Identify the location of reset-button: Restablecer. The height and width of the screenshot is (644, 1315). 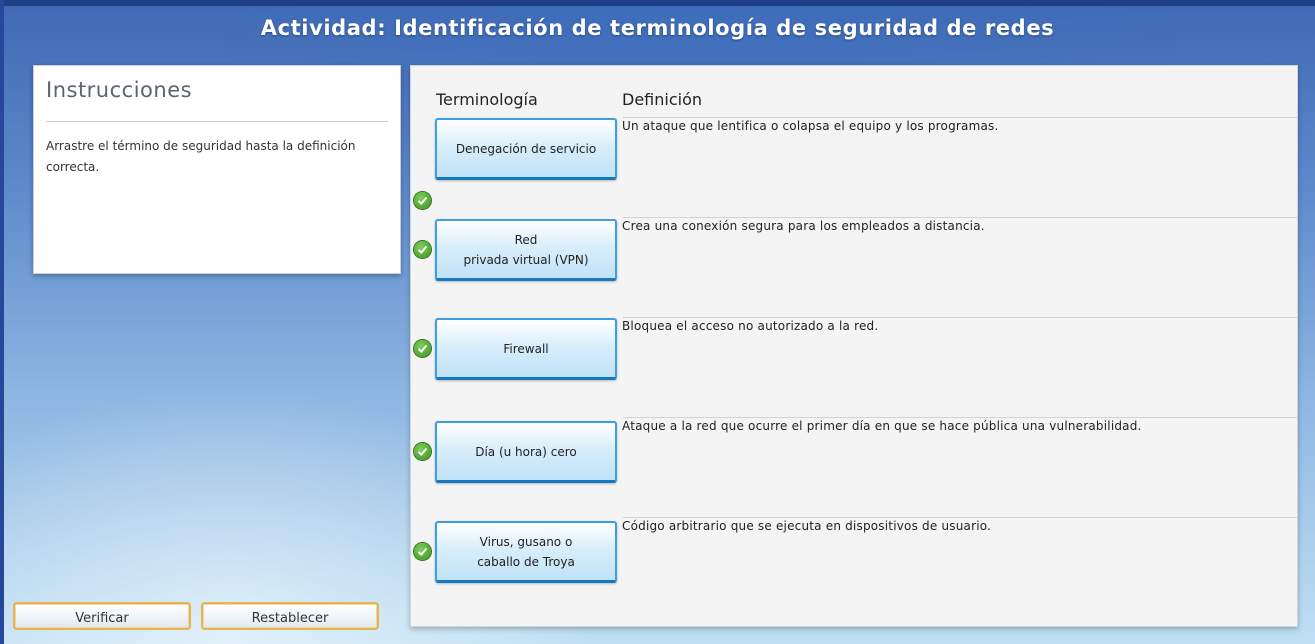
(290, 616).